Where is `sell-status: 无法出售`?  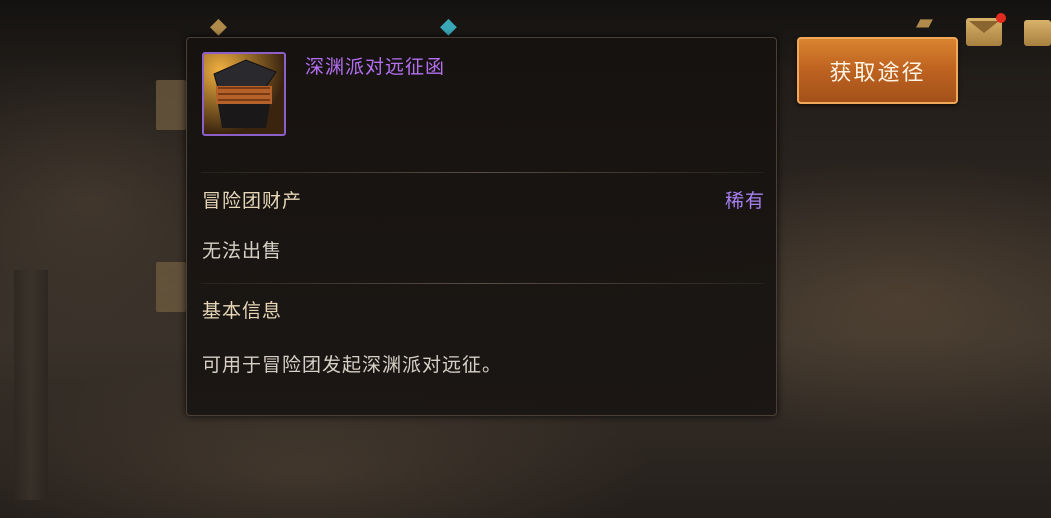
sell-status: 无法出售 is located at coordinates (242, 251).